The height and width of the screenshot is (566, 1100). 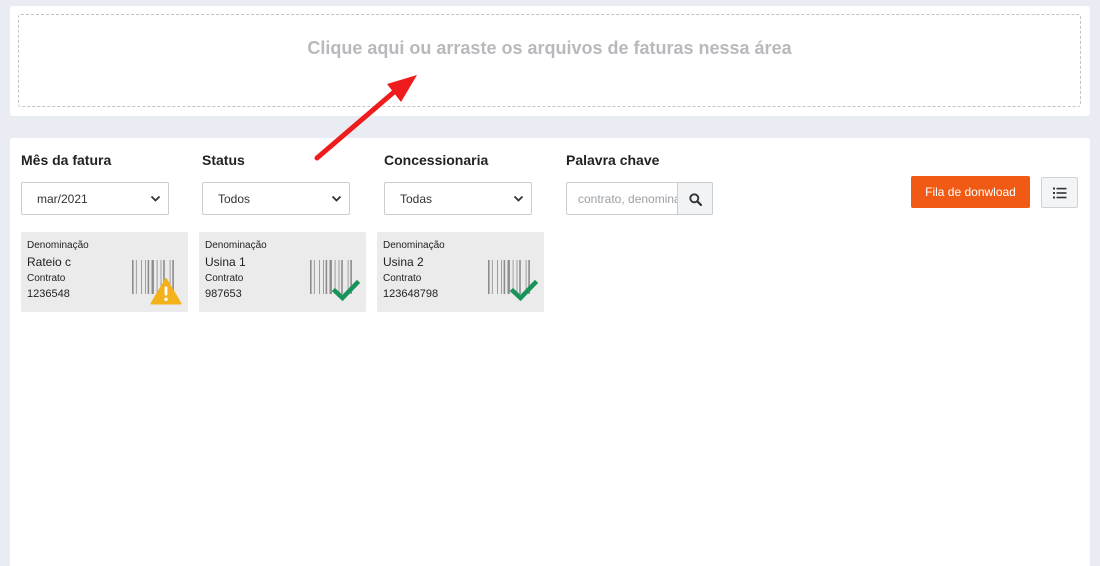 I want to click on keyword-filter-label: Palavra chave, so click(x=613, y=160).